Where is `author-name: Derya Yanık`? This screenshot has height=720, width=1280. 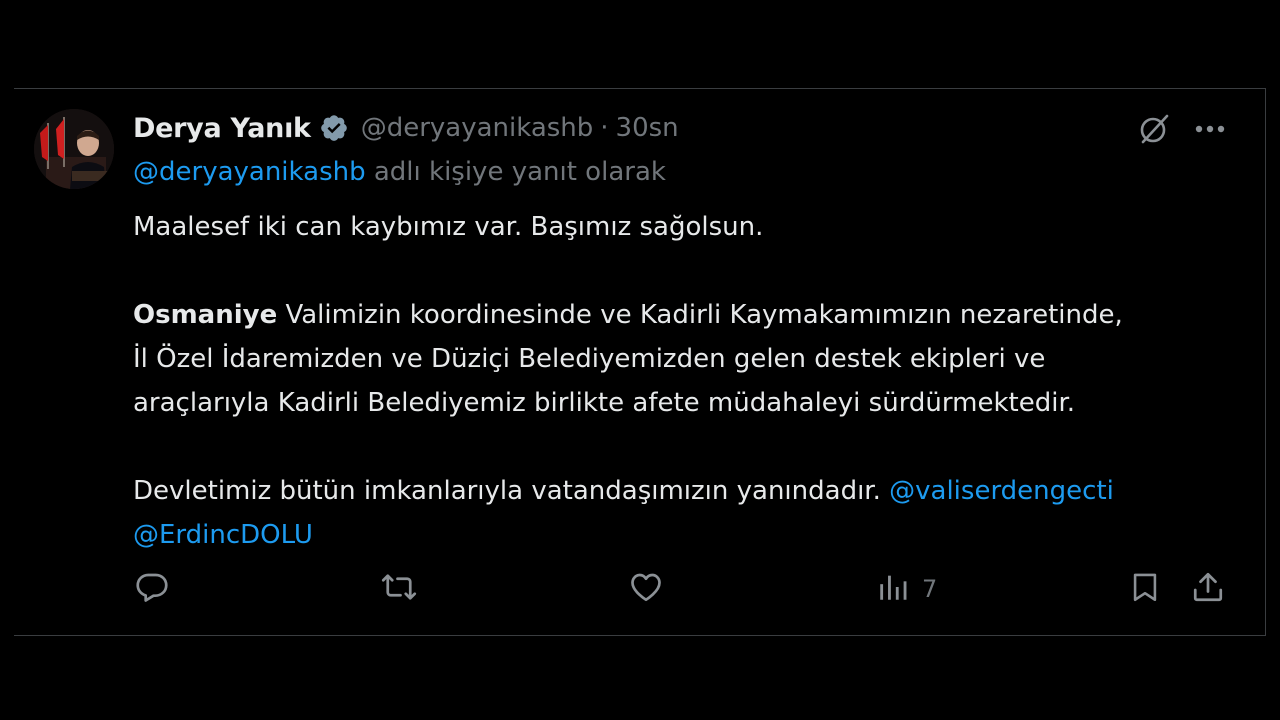 author-name: Derya Yanık is located at coordinates (222, 128).